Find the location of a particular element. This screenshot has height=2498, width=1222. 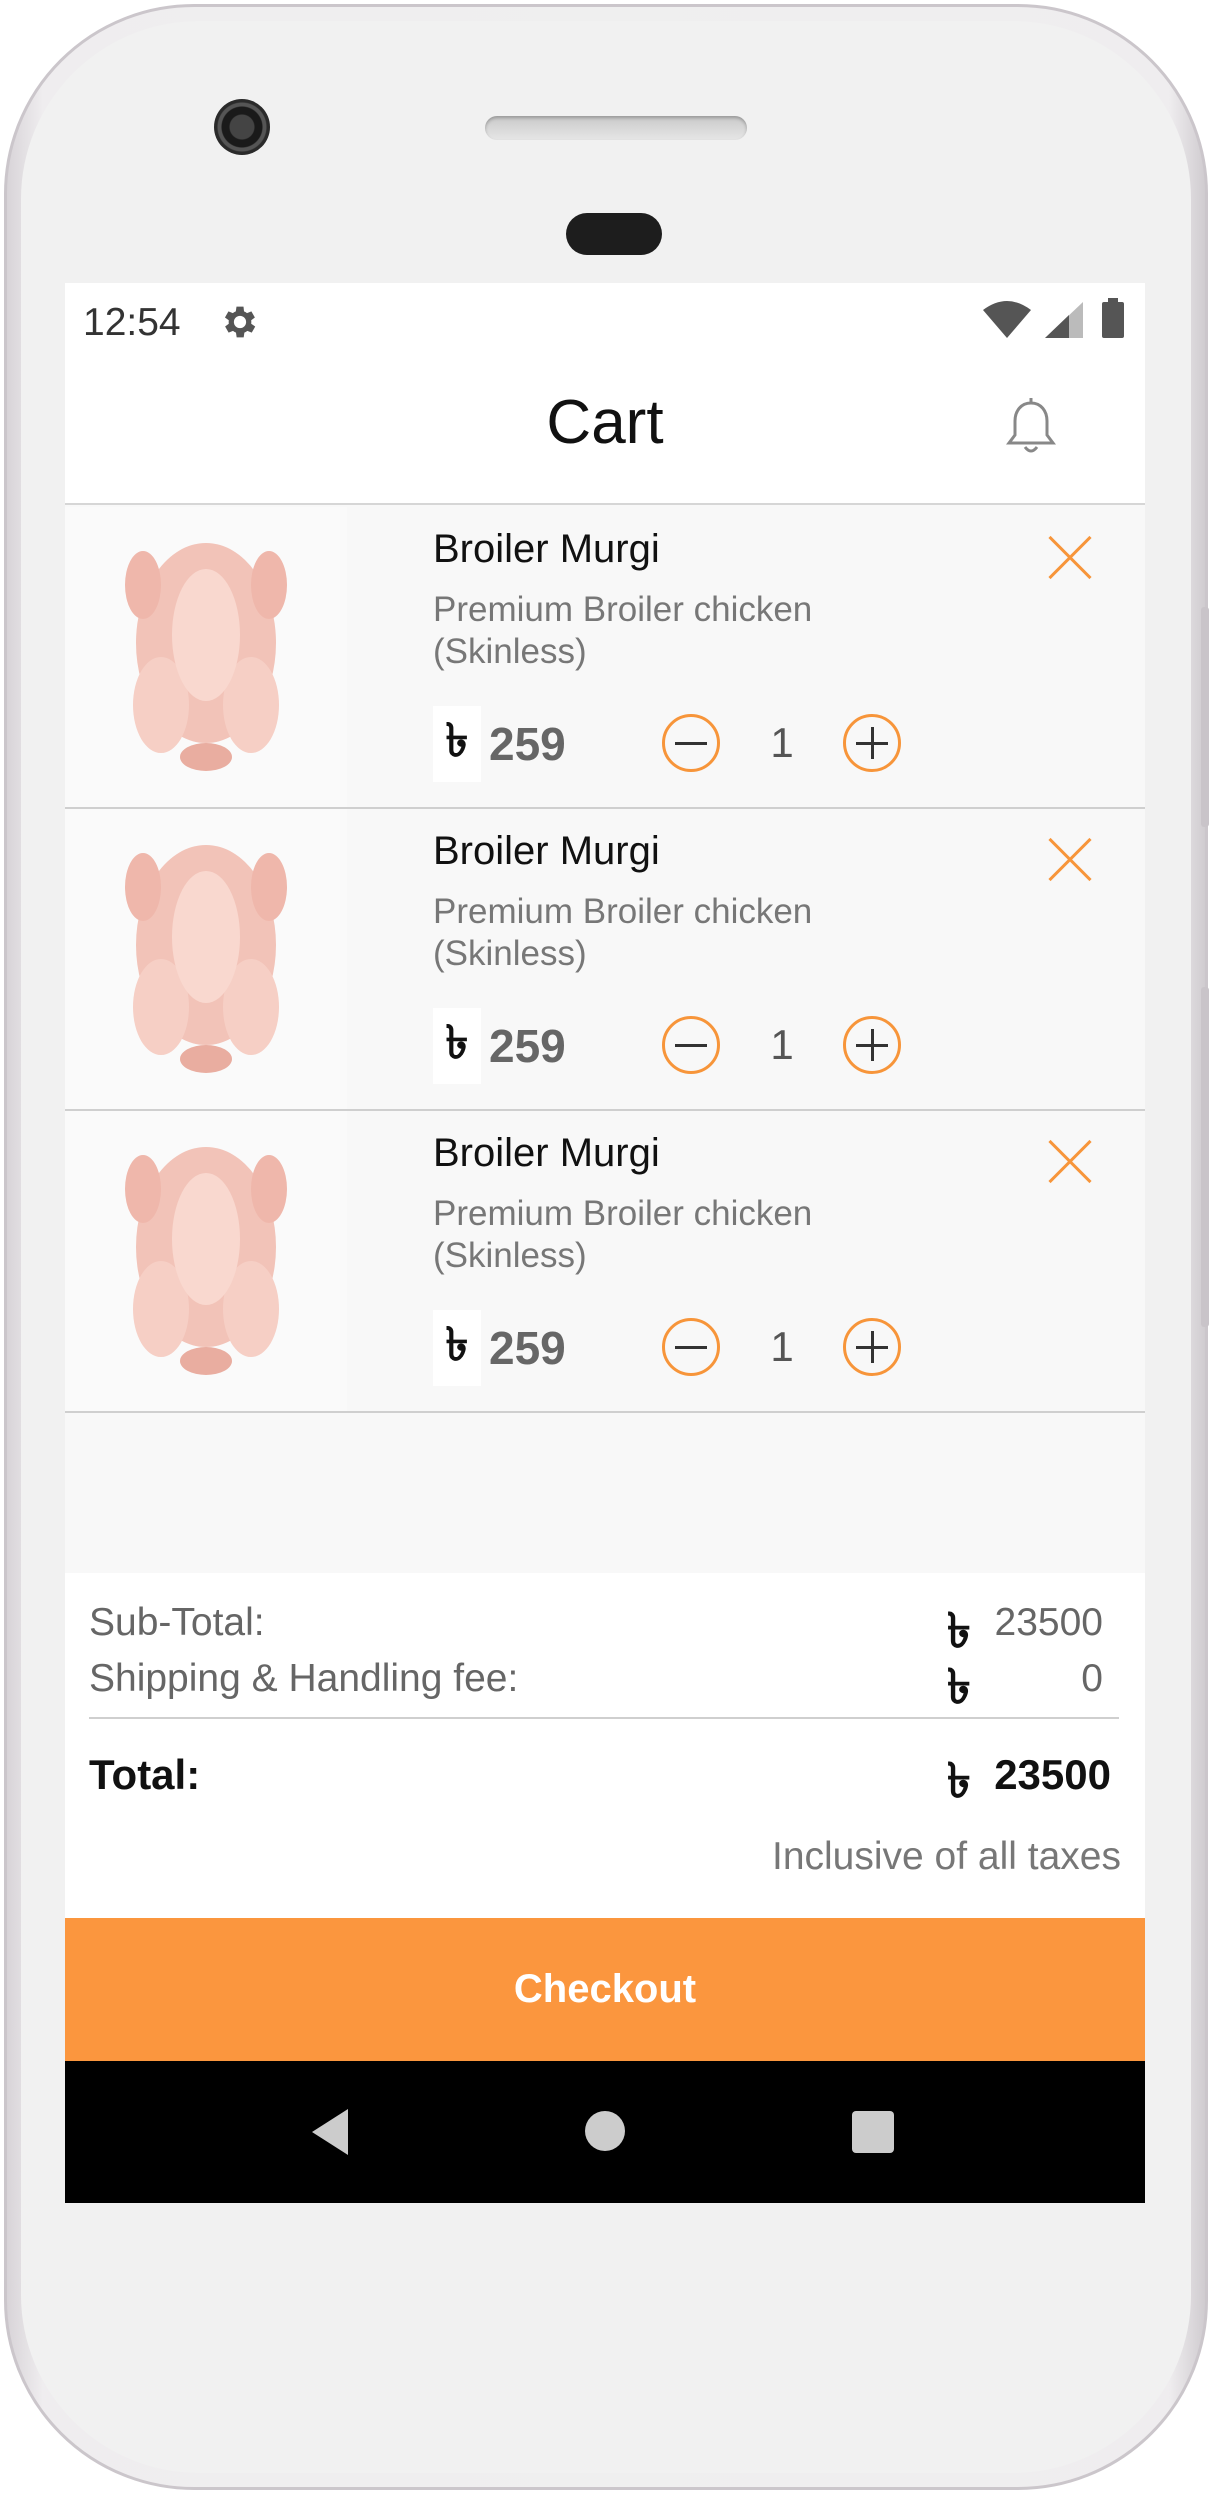

shipping-label: Shipping & Handling fee: is located at coordinates (304, 1678).